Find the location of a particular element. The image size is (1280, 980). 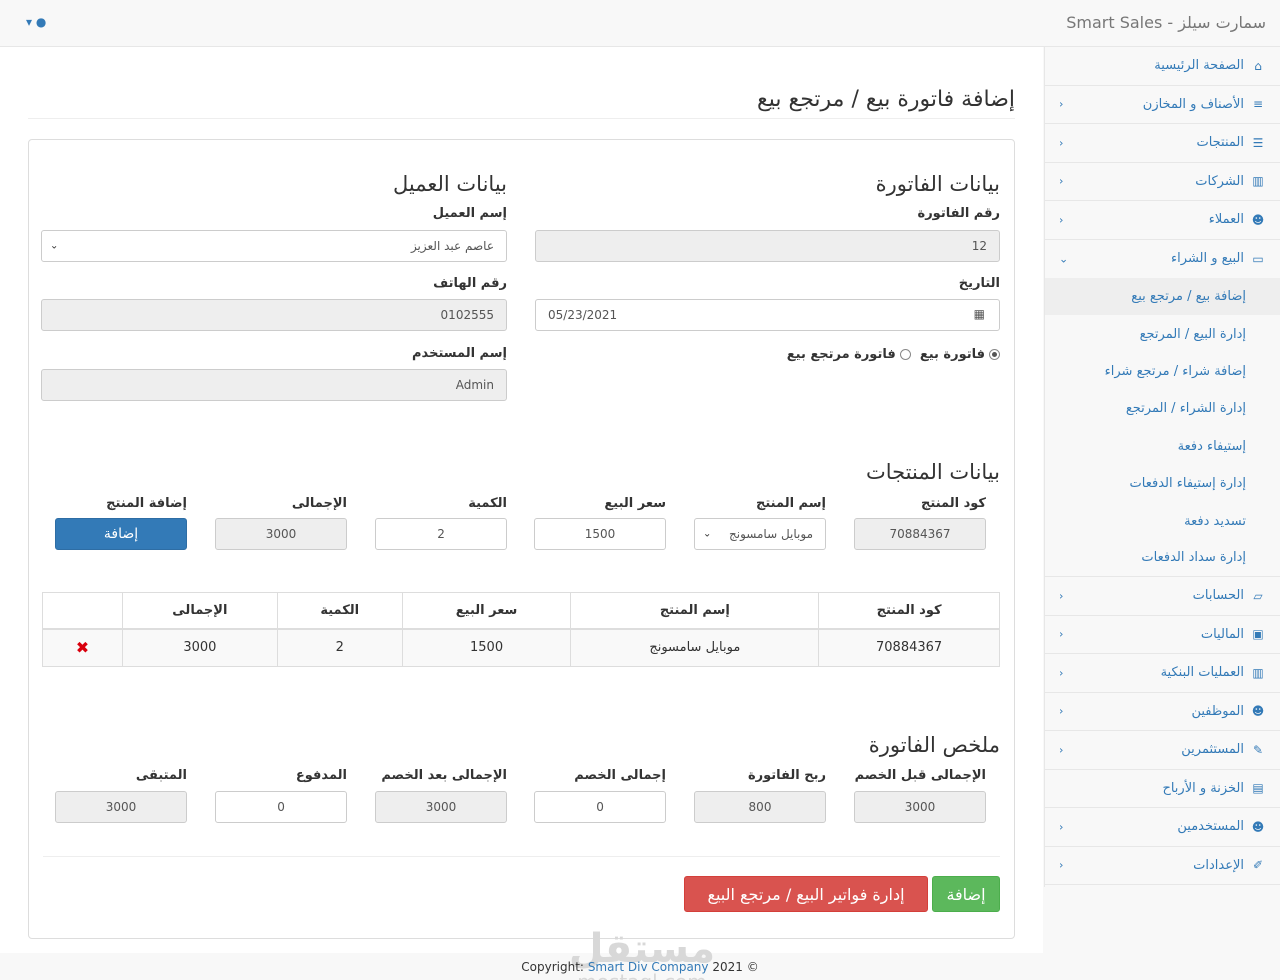

table-header-code: كود المنتج is located at coordinates (909, 611).